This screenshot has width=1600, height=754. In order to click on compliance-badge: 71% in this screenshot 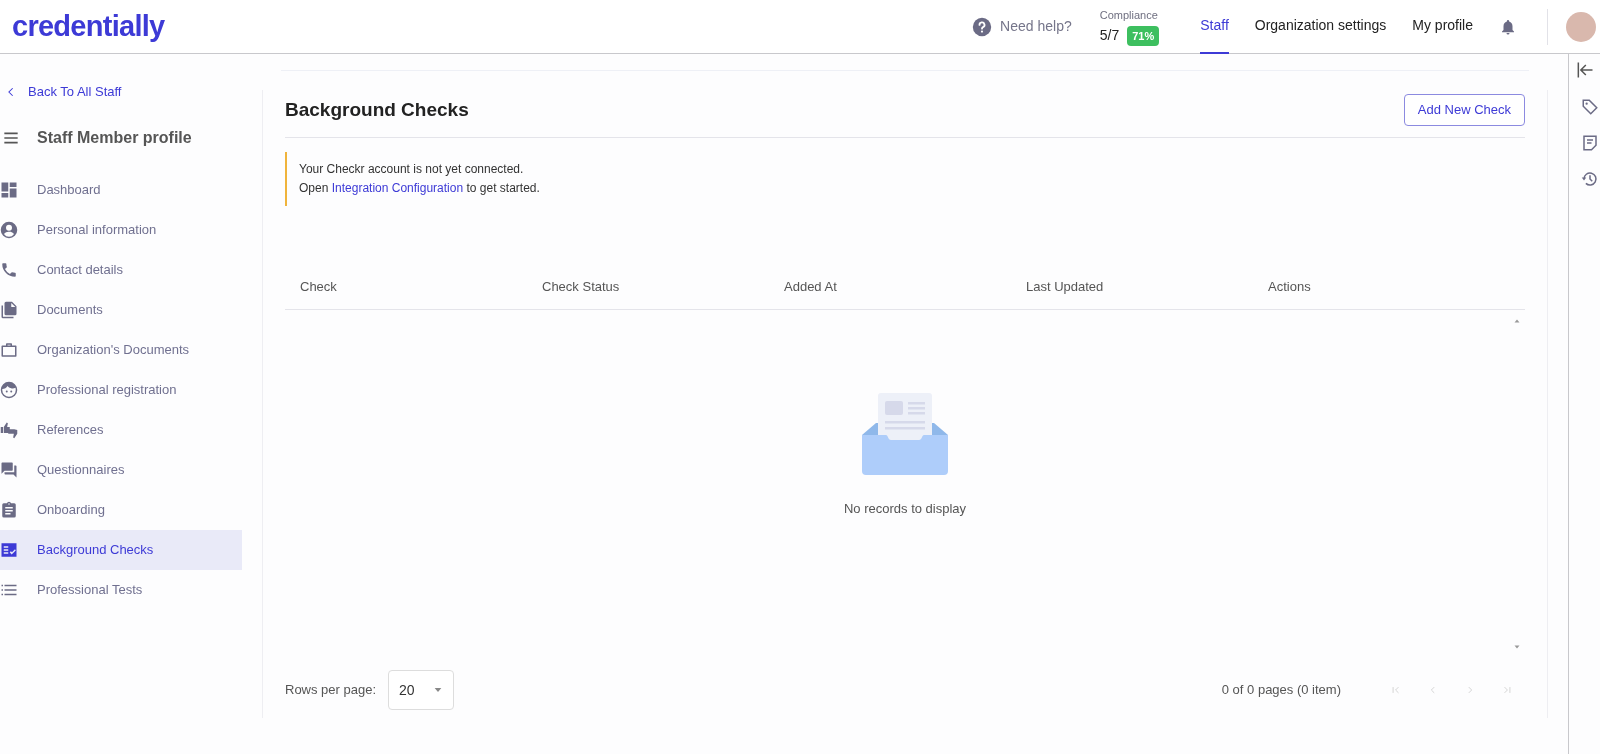, I will do `click(1143, 35)`.